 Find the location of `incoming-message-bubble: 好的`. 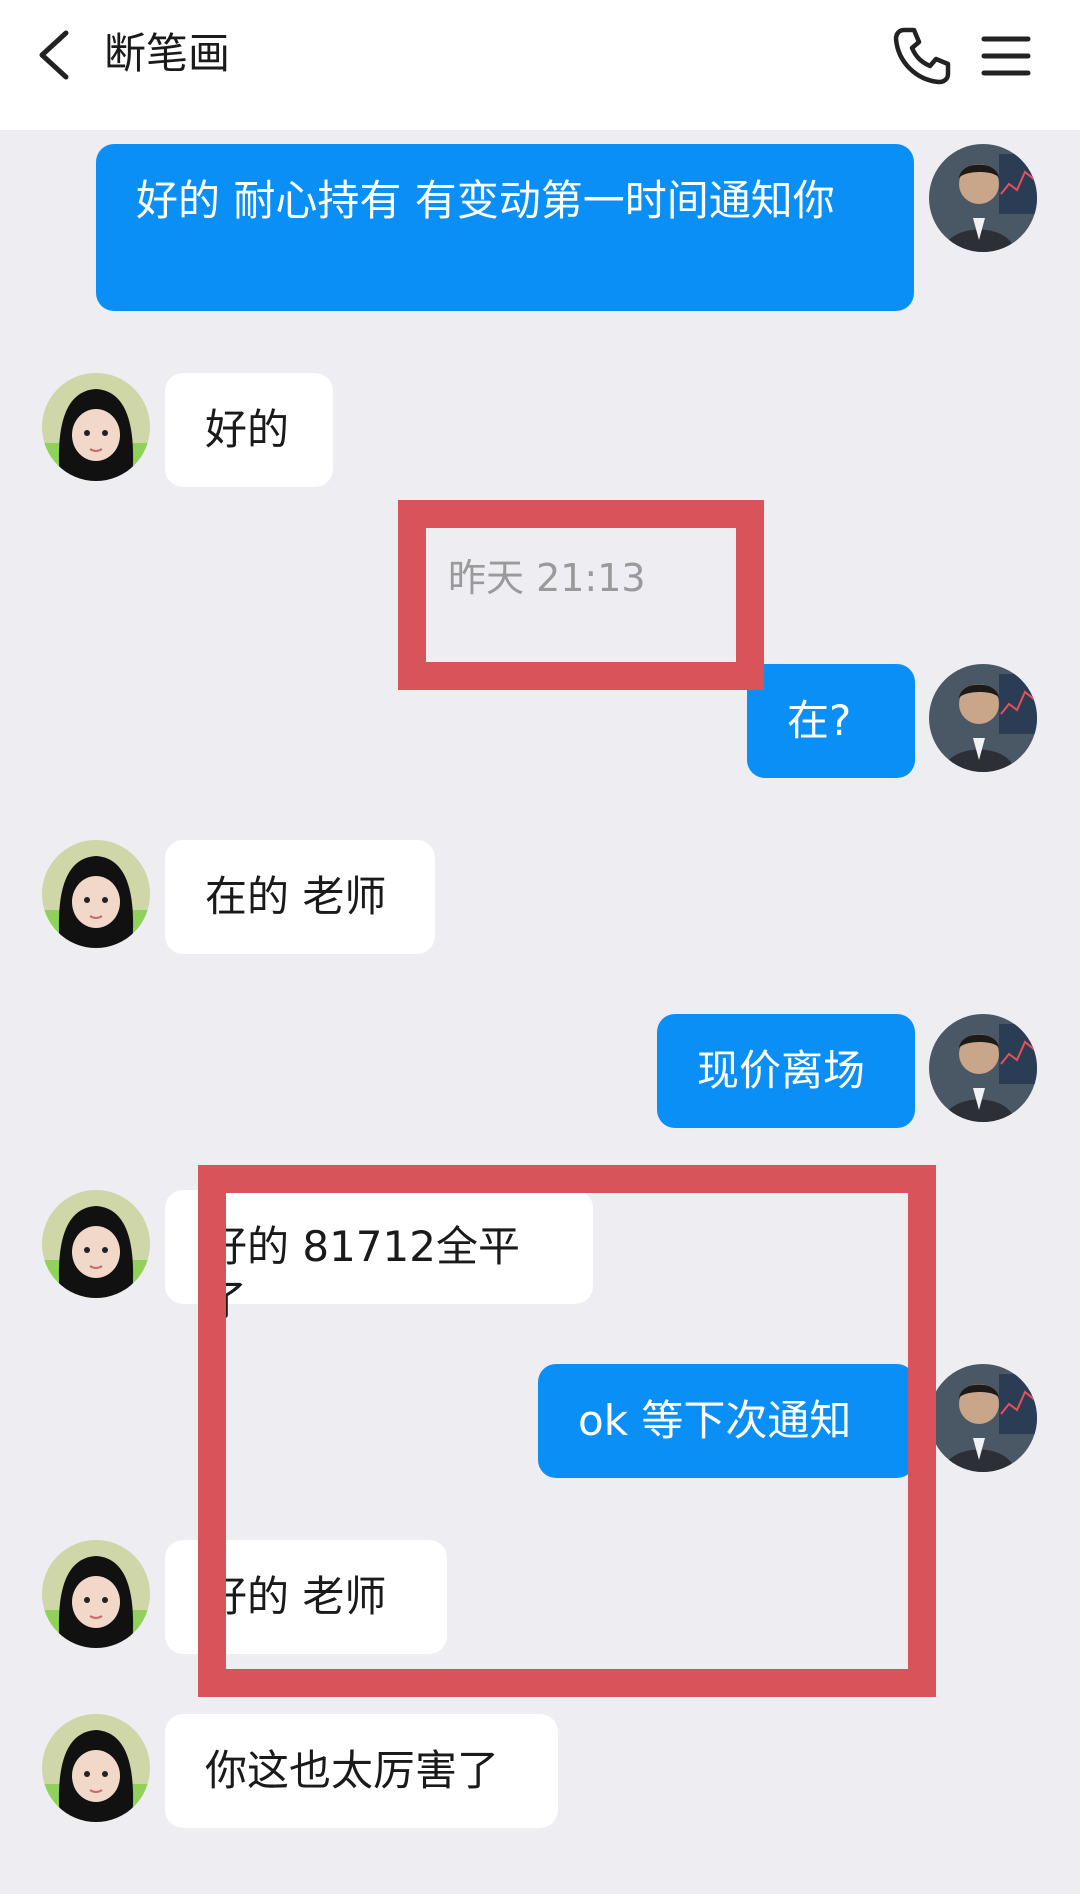

incoming-message-bubble: 好的 is located at coordinates (249, 430).